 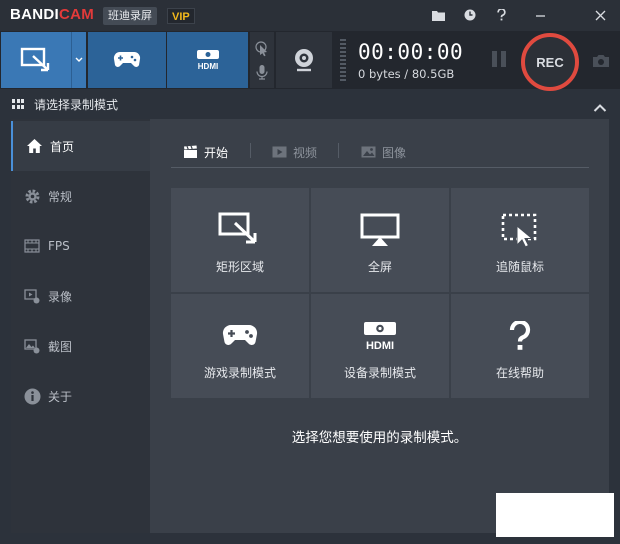 What do you see at coordinates (519, 230) in the screenshot?
I see `follow-cursor-icon` at bounding box center [519, 230].